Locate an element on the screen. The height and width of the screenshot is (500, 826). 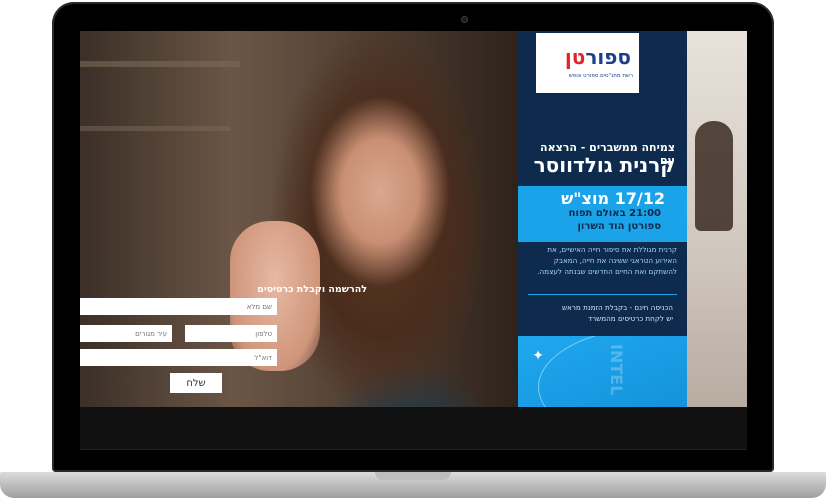
sparkle-icon: ✦ is located at coordinates (538, 356).